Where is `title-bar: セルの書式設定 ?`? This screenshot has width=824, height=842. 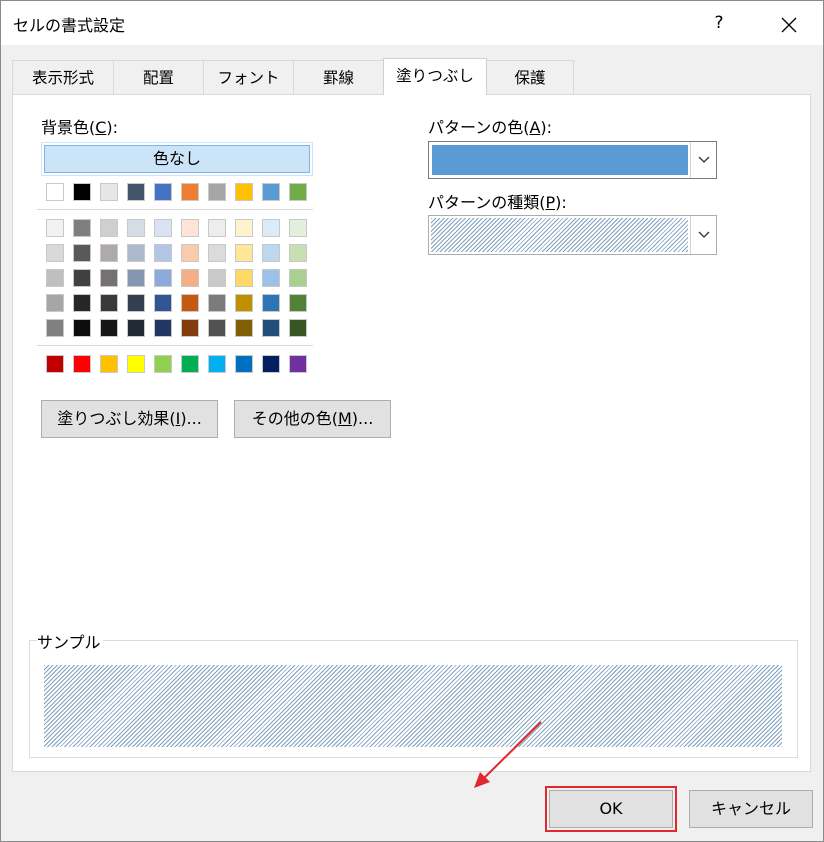 title-bar: セルの書式設定 ? is located at coordinates (412, 23).